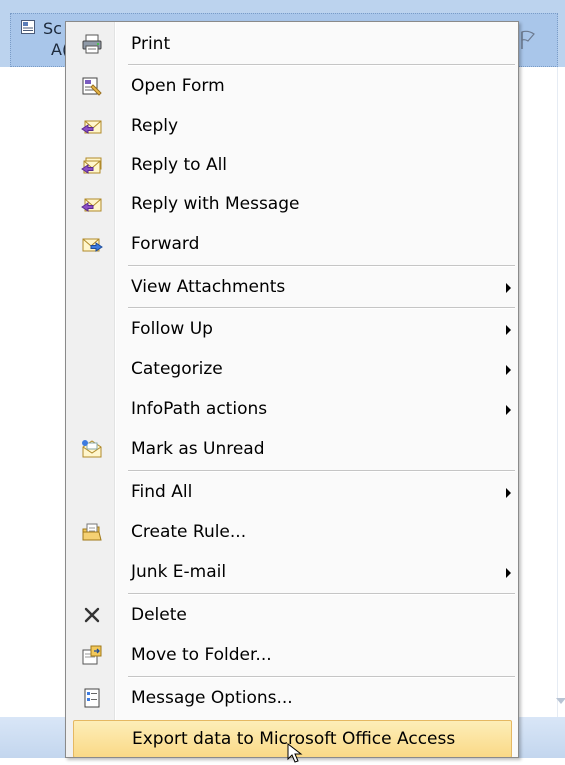 The width and height of the screenshot is (565, 765). I want to click on menu-item-follow-up: Follow Up, so click(292, 329).